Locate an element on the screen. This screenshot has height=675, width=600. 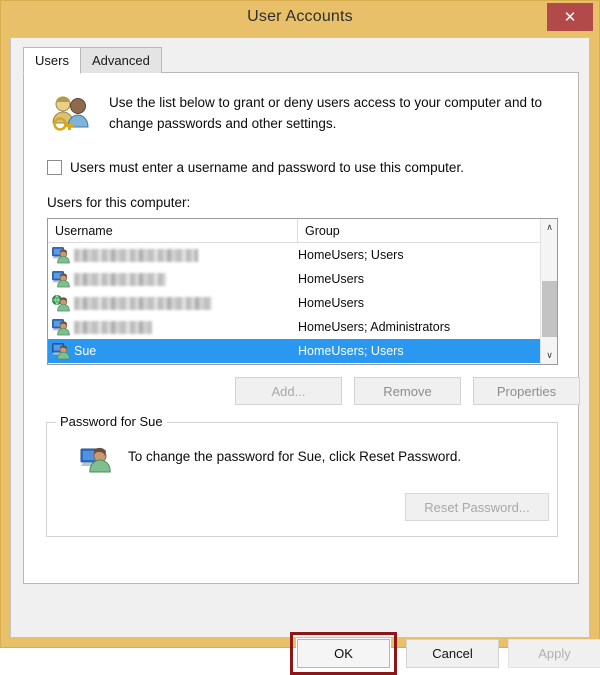
users-list-scrollbar: ∧ ∨ is located at coordinates (548, 291).